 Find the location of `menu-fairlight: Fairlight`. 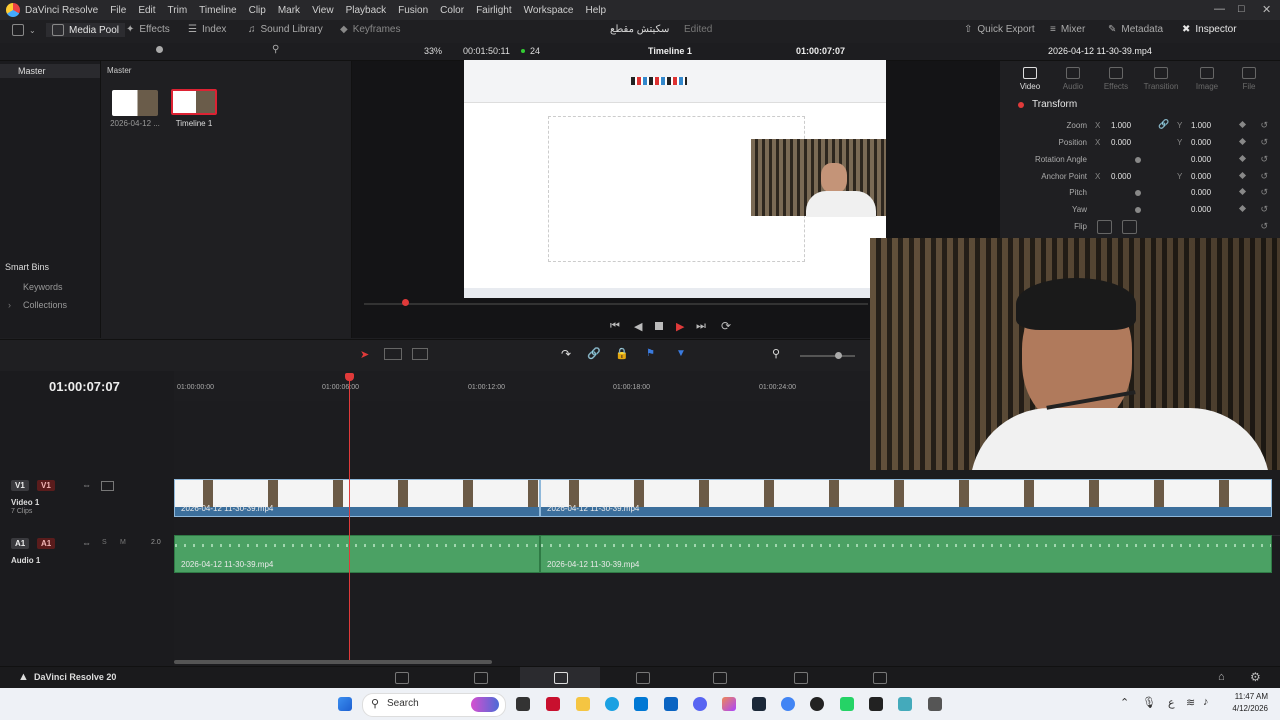

menu-fairlight: Fairlight is located at coordinates (494, 10).